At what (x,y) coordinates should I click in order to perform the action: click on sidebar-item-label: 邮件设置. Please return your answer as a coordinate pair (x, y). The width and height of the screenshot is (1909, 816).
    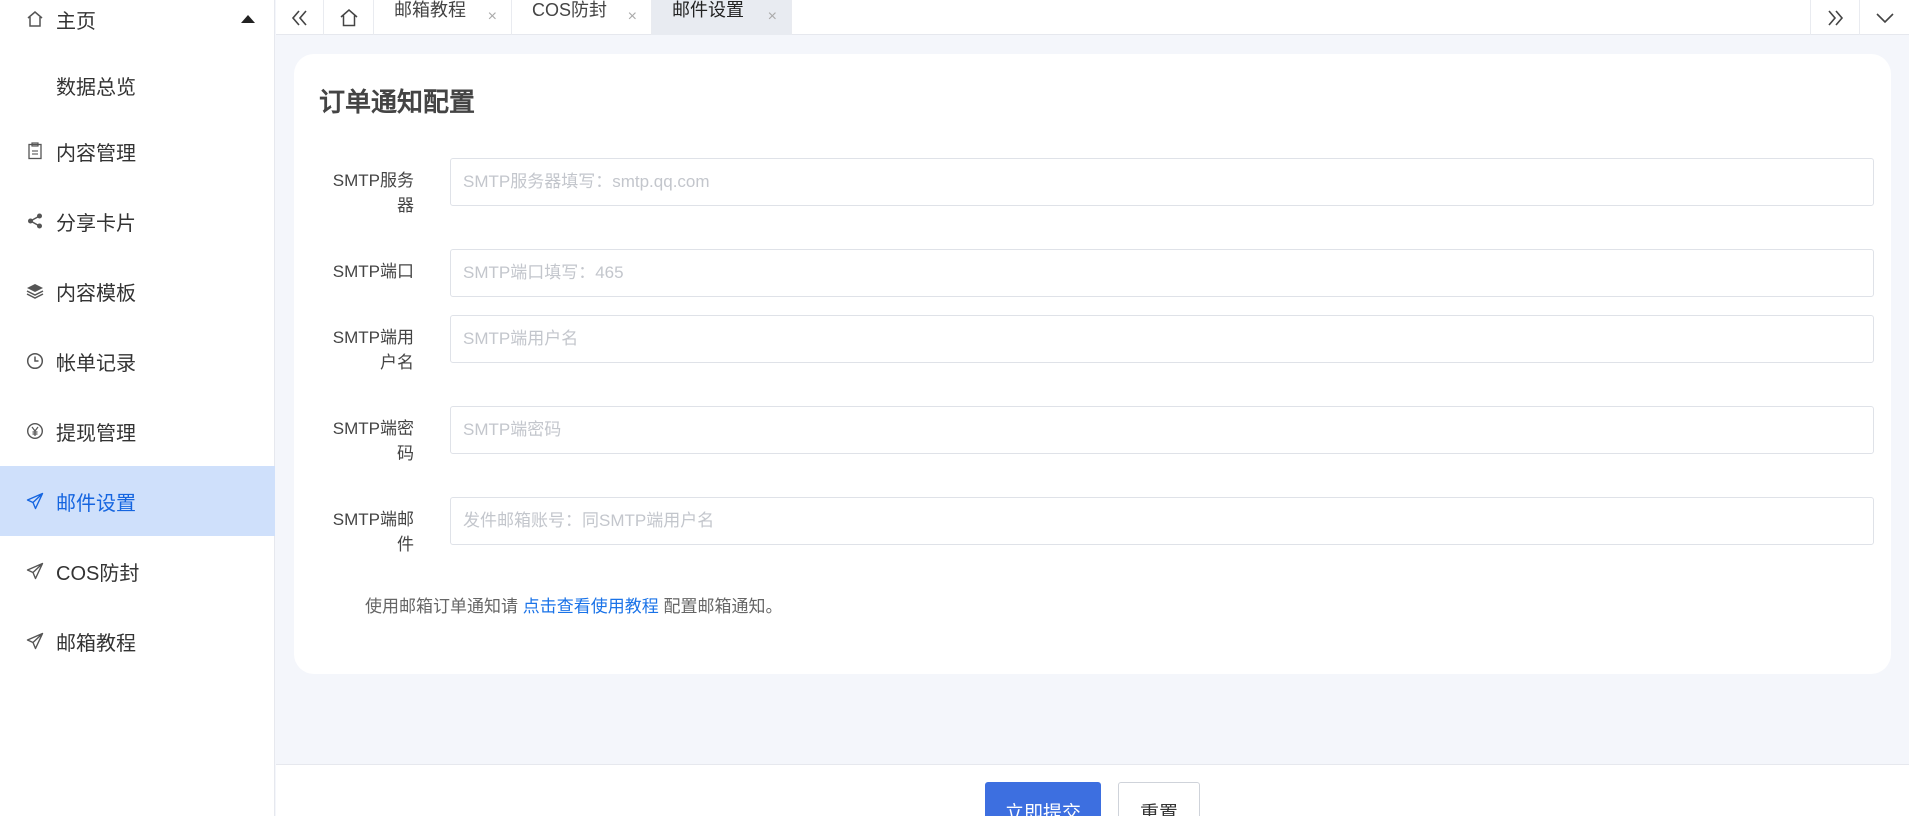
    Looking at the image, I should click on (96, 503).